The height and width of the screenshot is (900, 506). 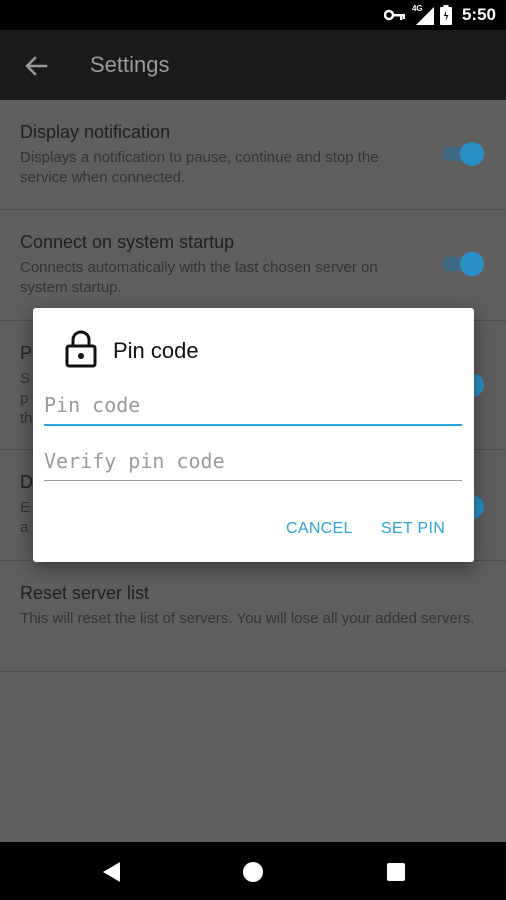 I want to click on page-title: Settings, so click(x=130, y=64).